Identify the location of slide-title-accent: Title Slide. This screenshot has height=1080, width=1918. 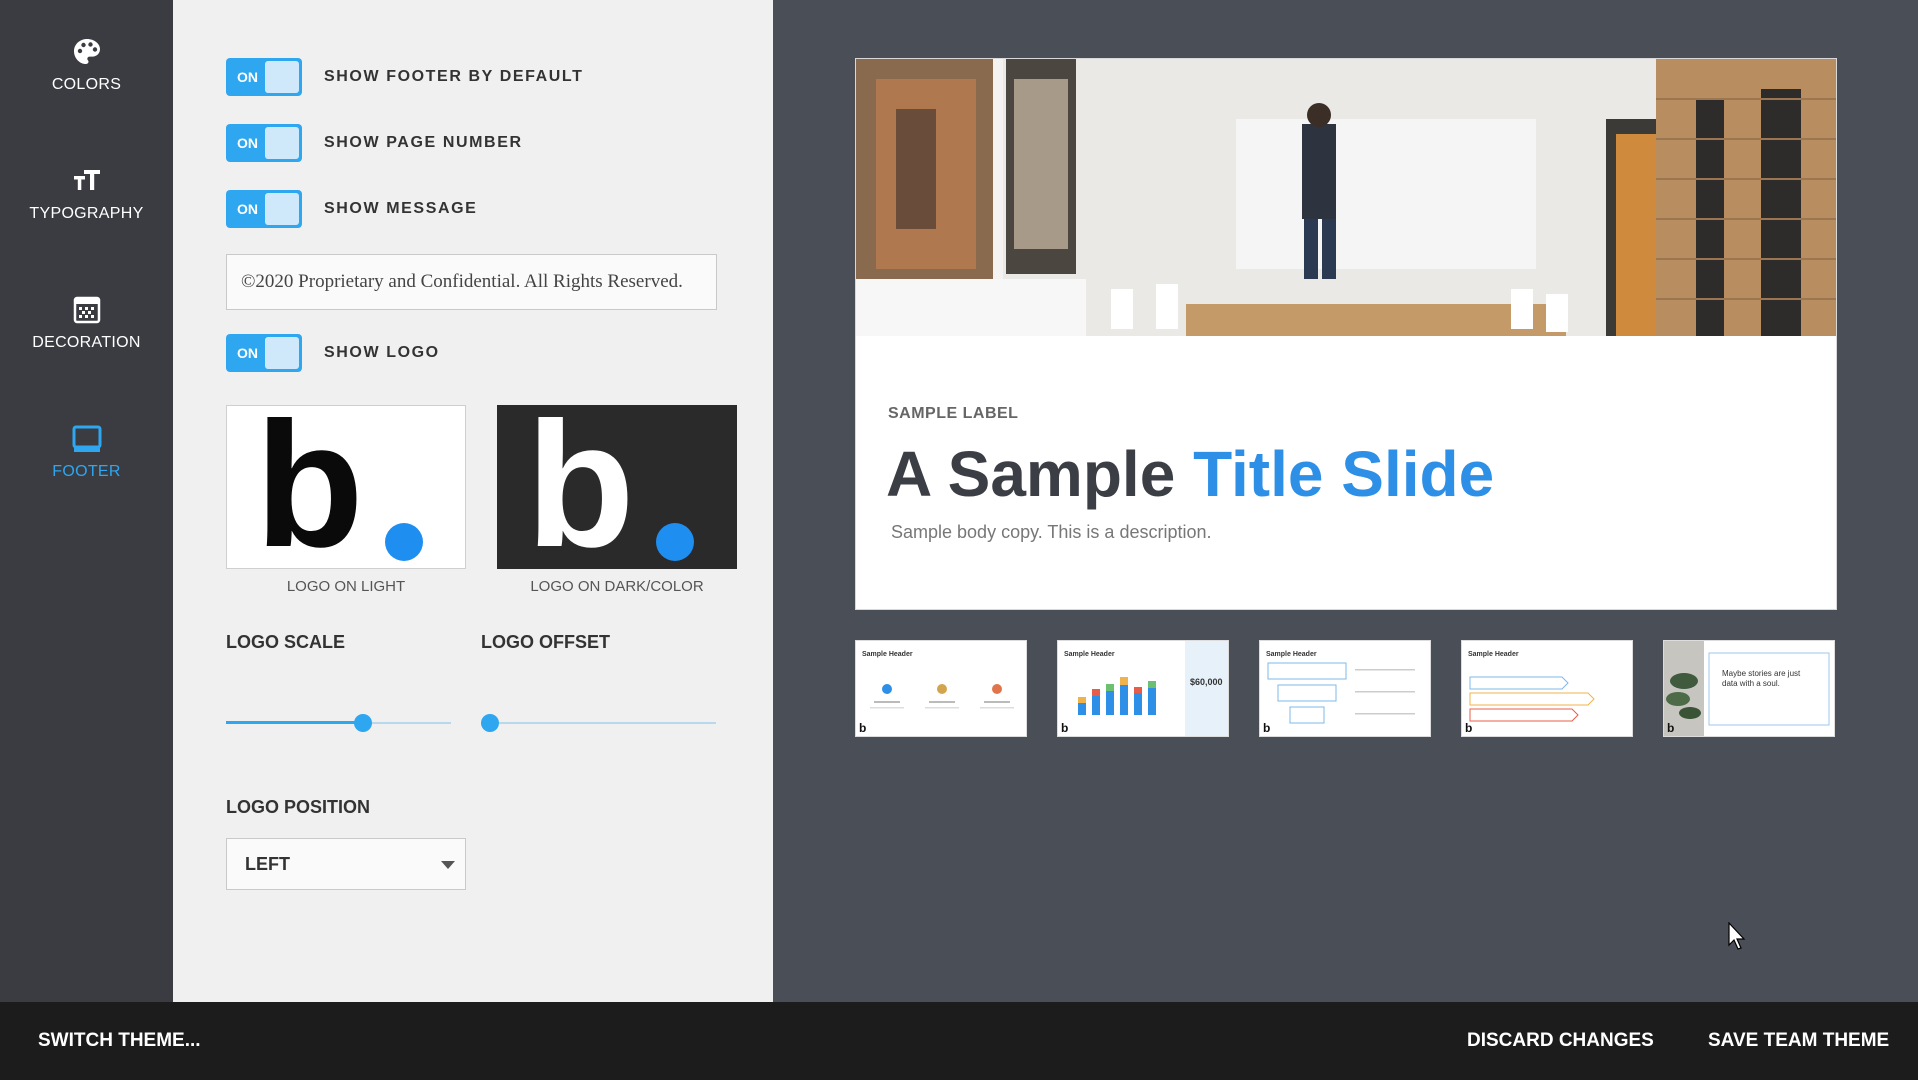
(1344, 474).